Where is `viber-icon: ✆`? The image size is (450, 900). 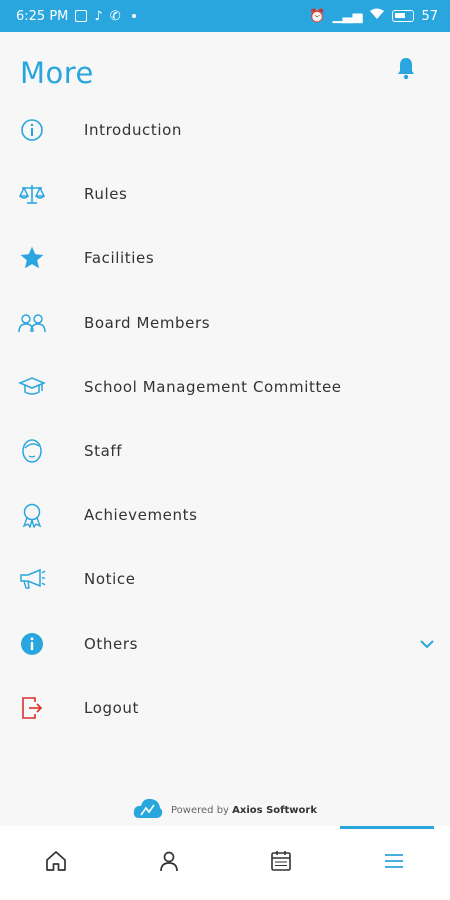 viber-icon: ✆ is located at coordinates (115, 16).